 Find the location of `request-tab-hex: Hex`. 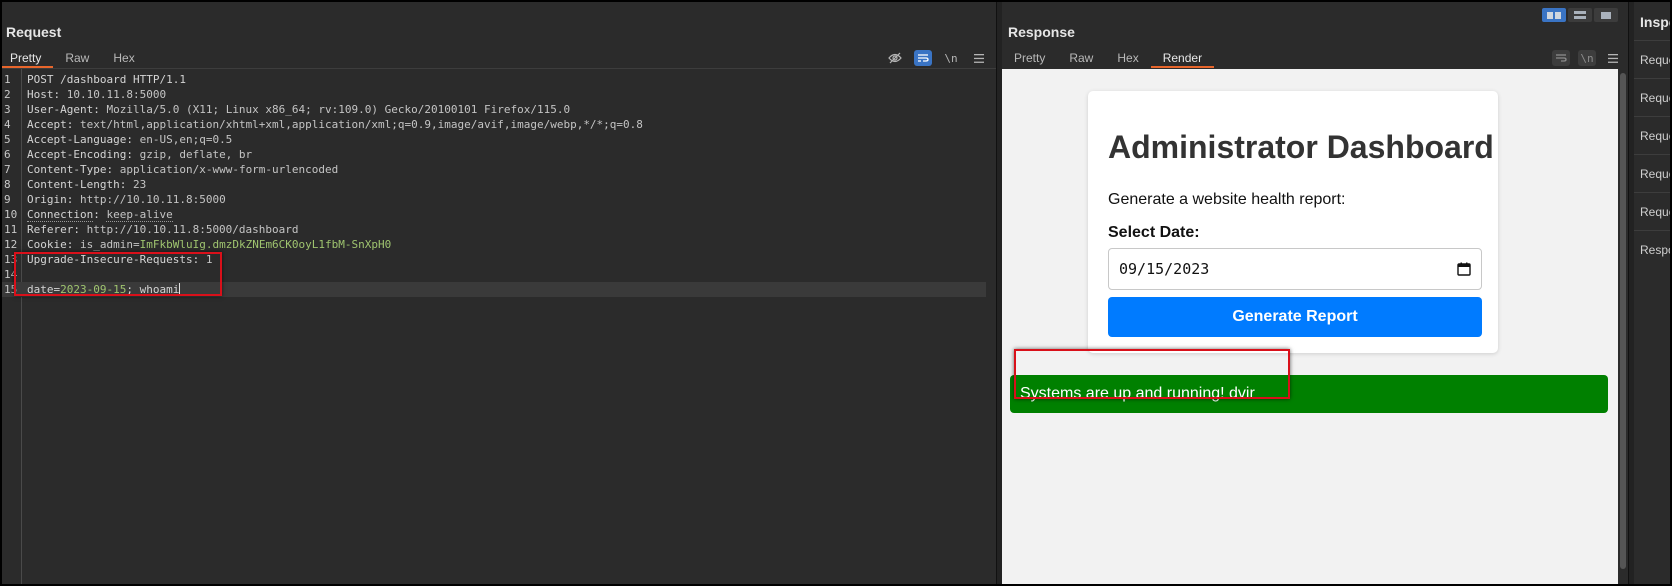

request-tab-hex: Hex is located at coordinates (123, 58).